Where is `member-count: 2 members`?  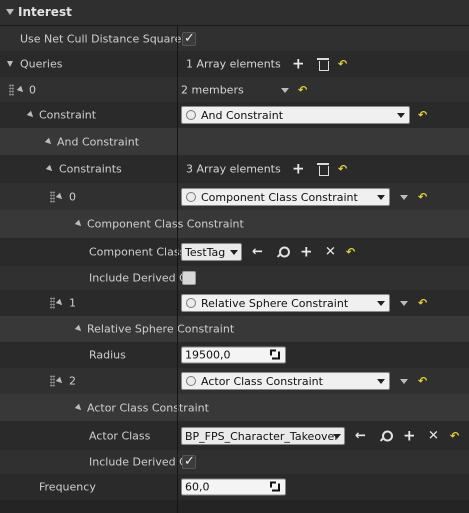 member-count: 2 members is located at coordinates (212, 89).